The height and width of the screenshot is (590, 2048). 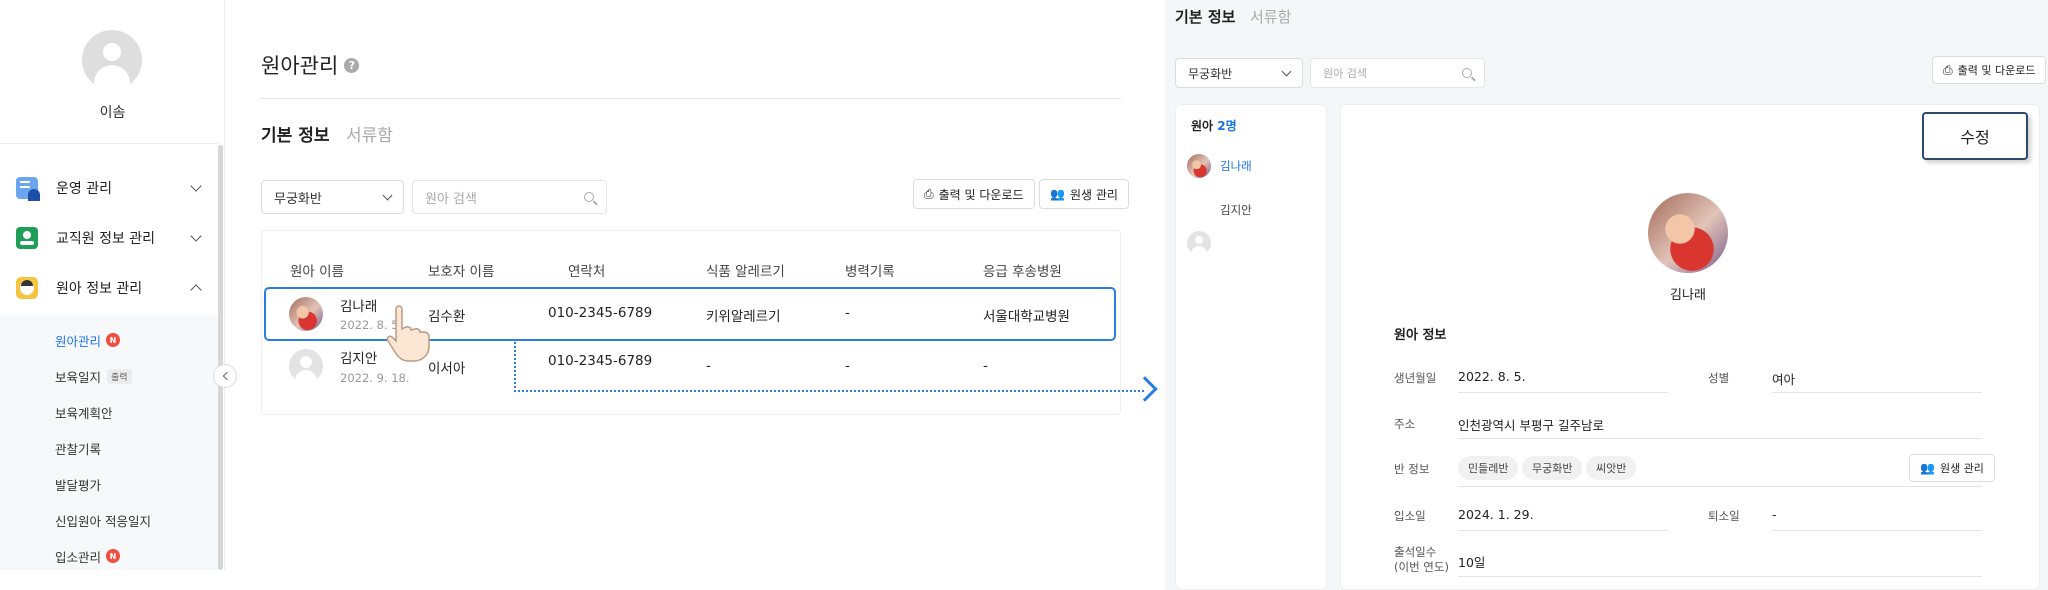 What do you see at coordinates (93, 376) in the screenshot?
I see `submenu-daily-log: 보육일지 출력` at bounding box center [93, 376].